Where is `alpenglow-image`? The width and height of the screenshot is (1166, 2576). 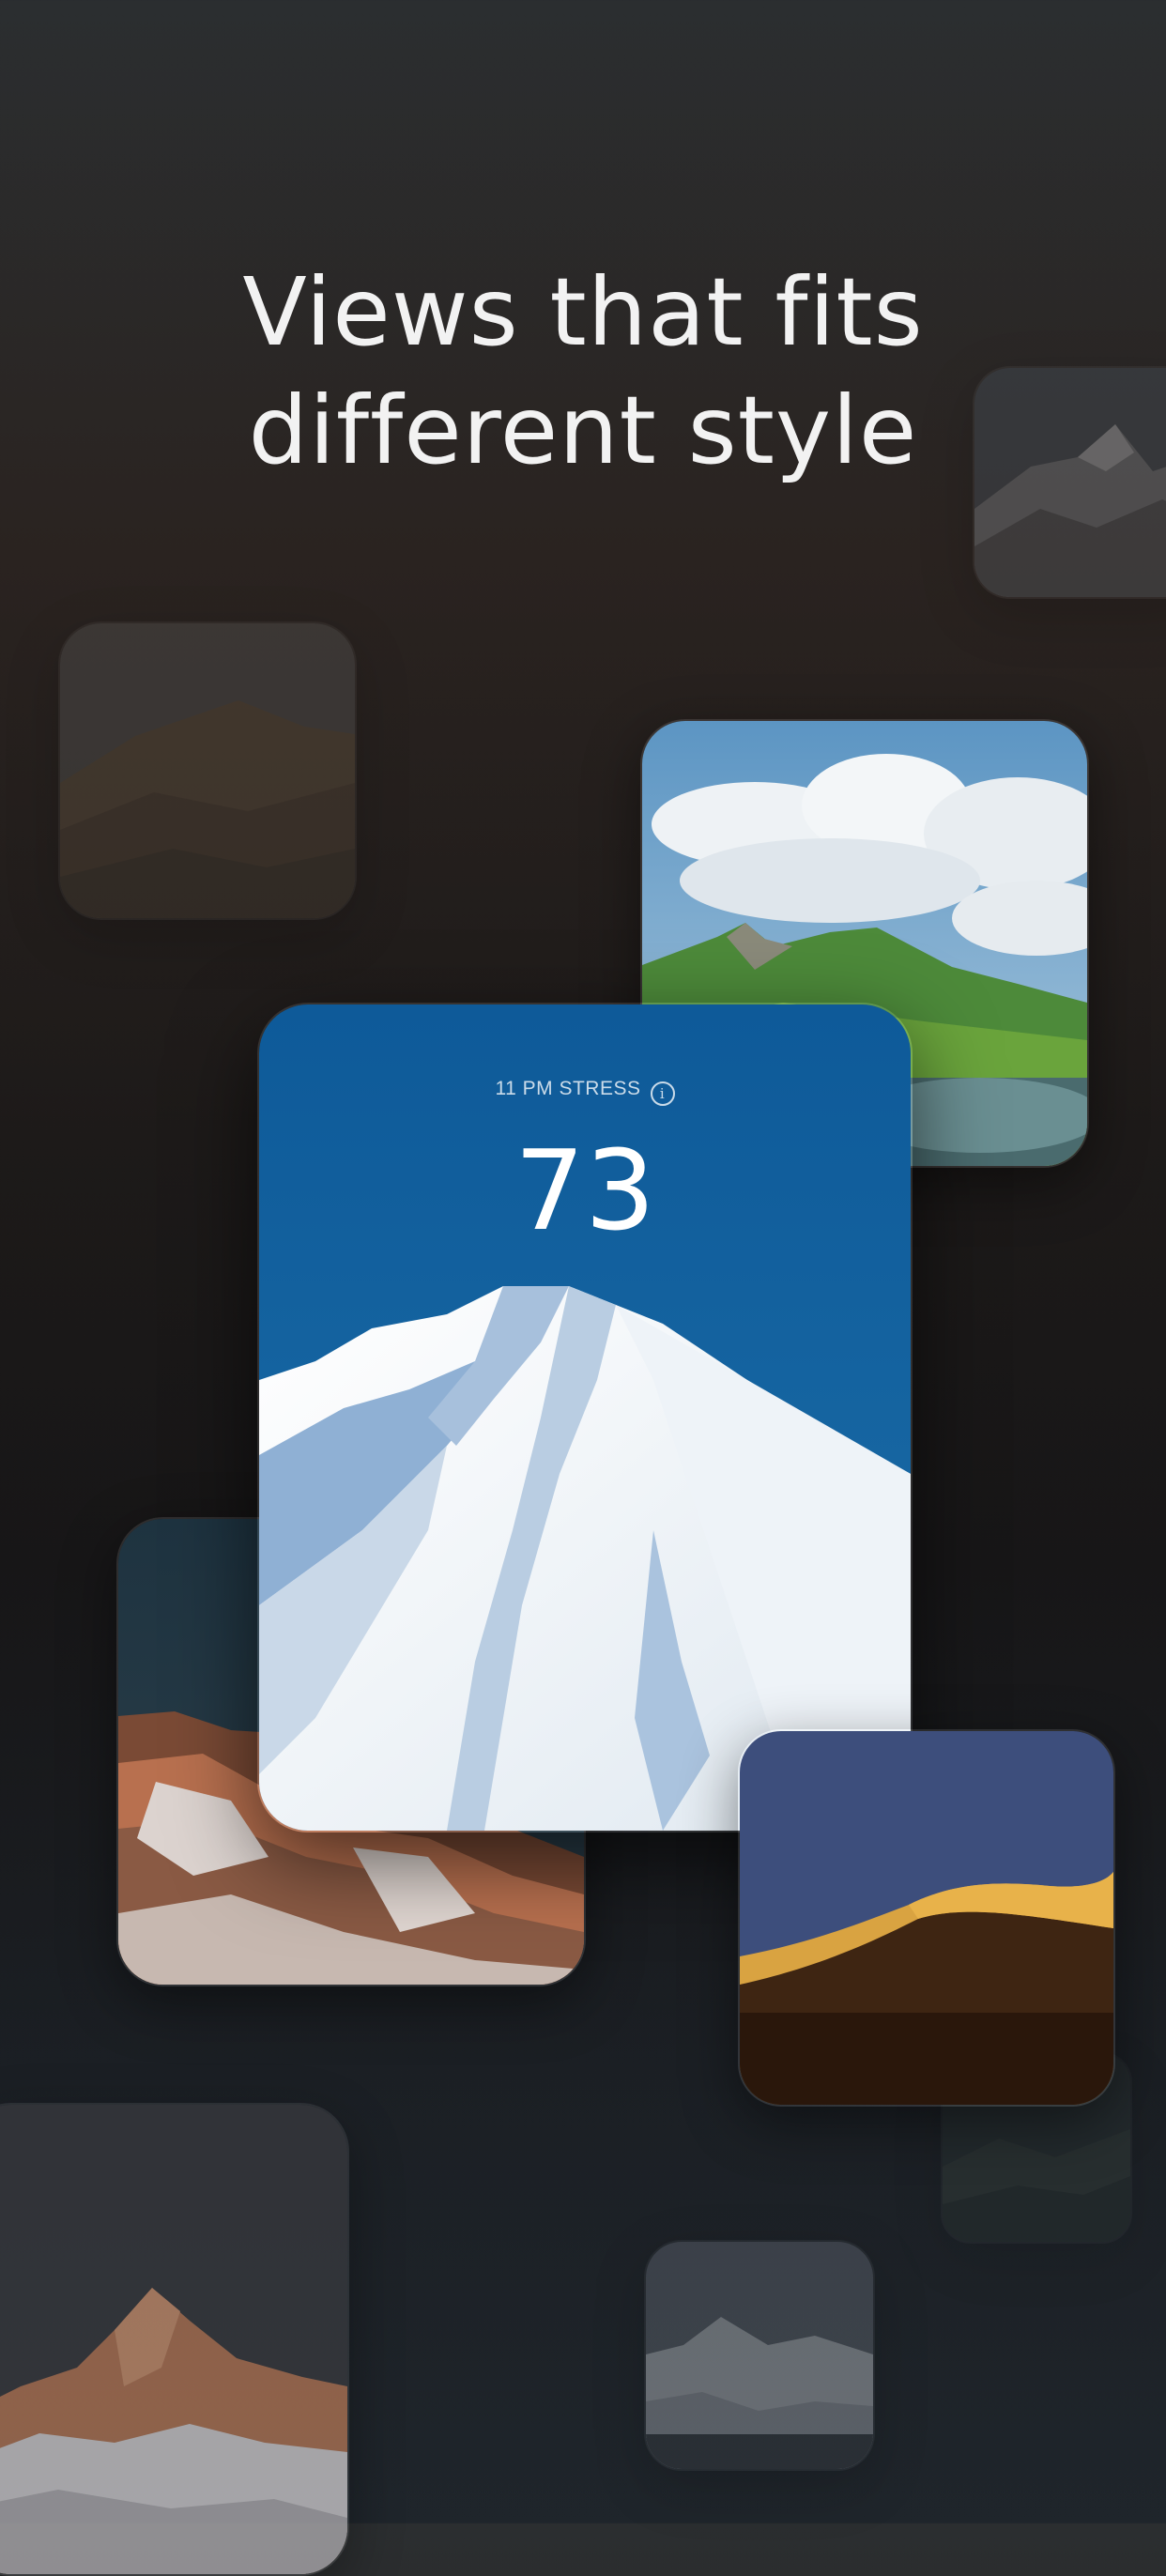 alpenglow-image is located at coordinates (173, 2340).